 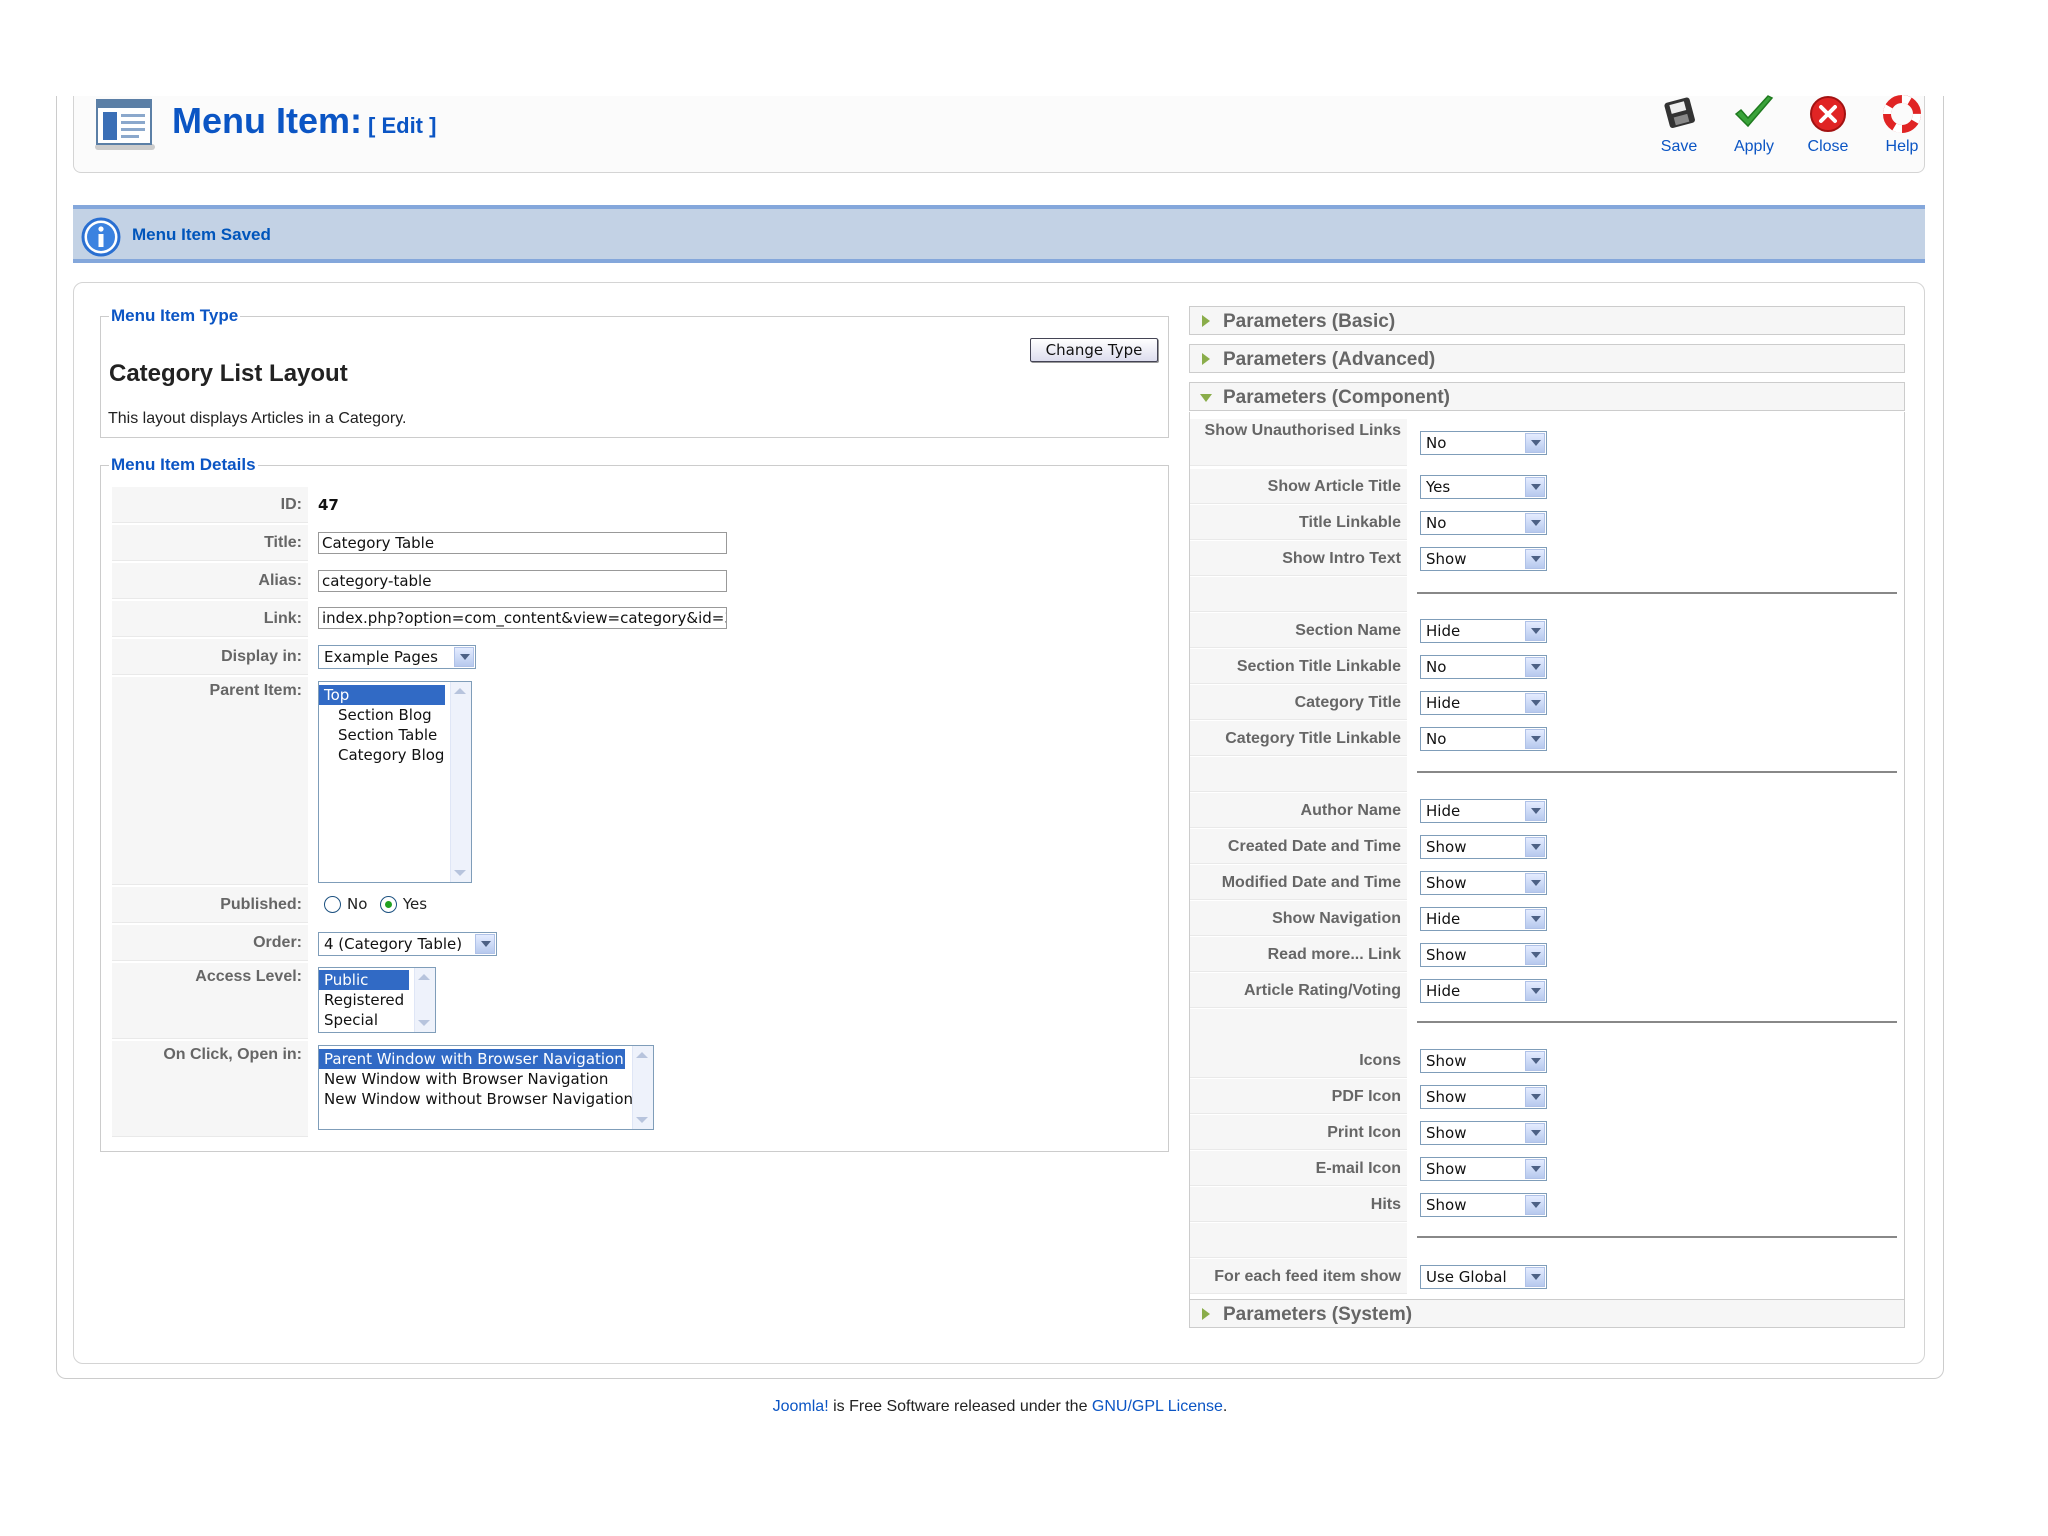 What do you see at coordinates (522, 581) in the screenshot?
I see `alias-input: category-table` at bounding box center [522, 581].